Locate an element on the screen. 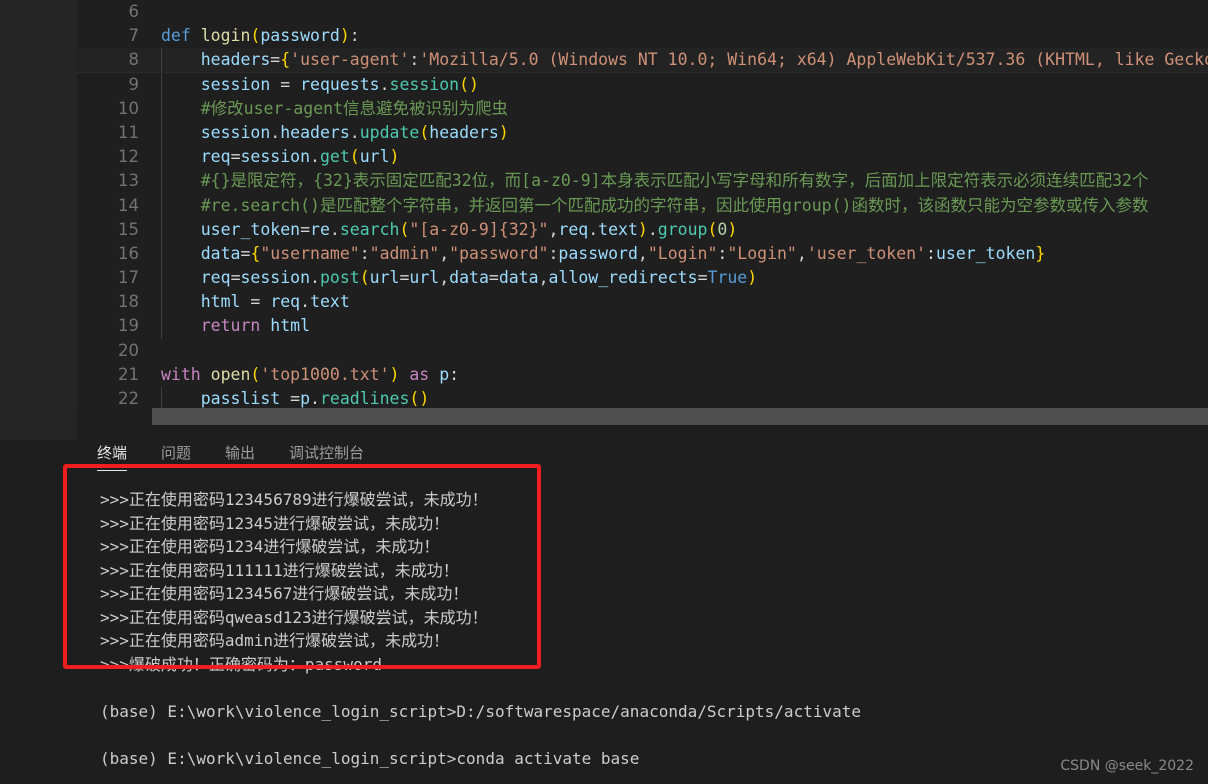 Image resolution: width=1208 pixels, height=784 pixels. line-number: 8 is located at coordinates (134, 60).